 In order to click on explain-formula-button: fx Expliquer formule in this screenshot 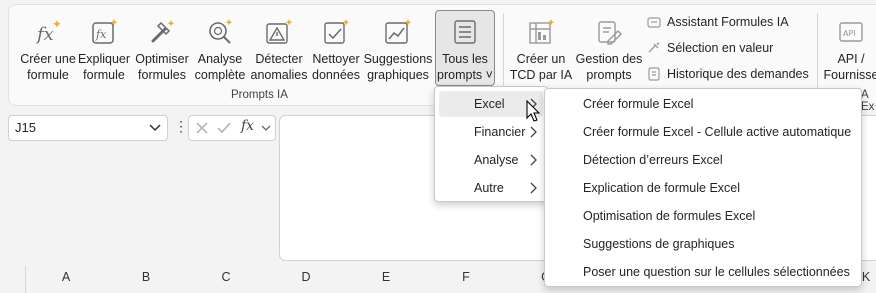, I will do `click(104, 48)`.